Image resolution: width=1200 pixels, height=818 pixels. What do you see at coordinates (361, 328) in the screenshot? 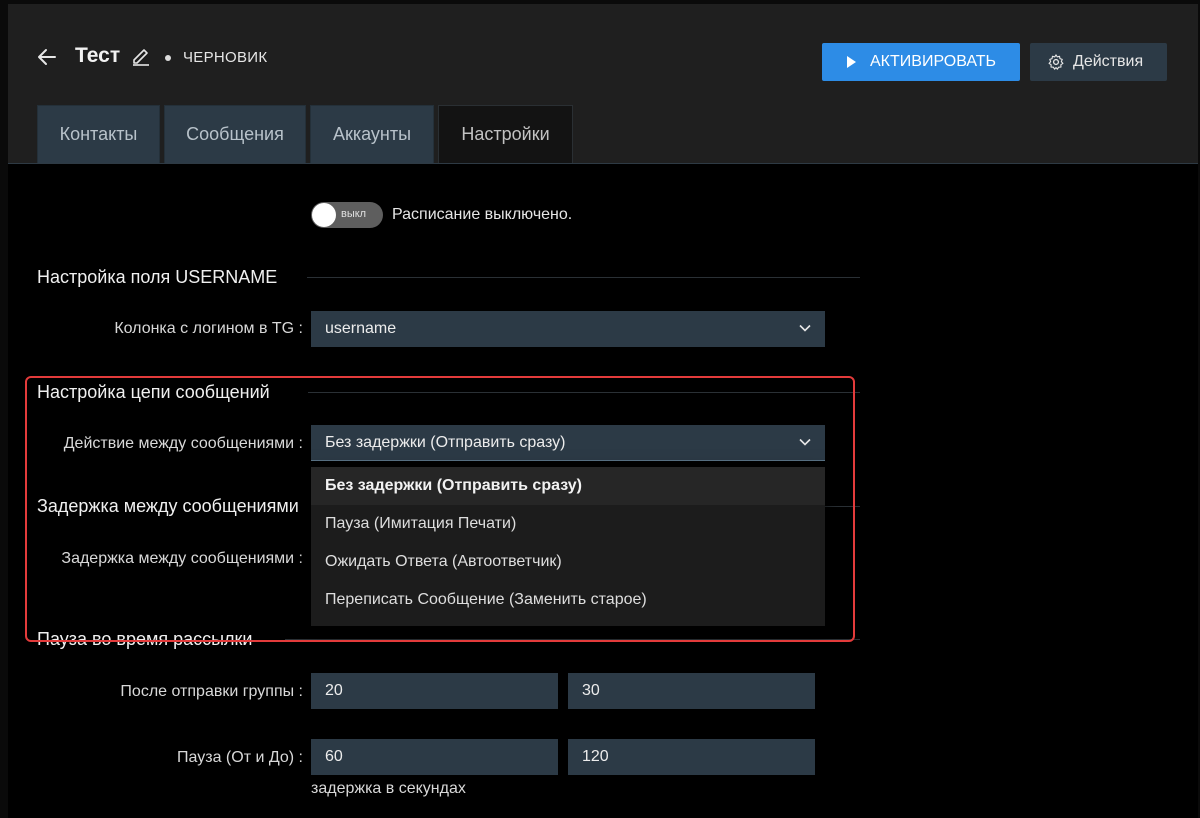
I see `login-column-value: username` at bounding box center [361, 328].